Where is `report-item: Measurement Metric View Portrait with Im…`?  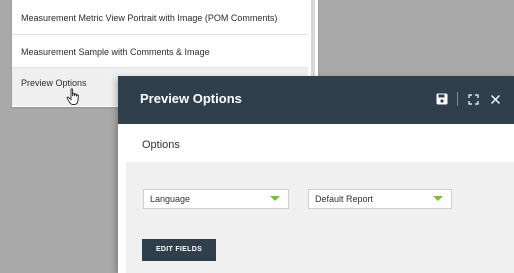 report-item: Measurement Metric View Portrait with Im… is located at coordinates (160, 18).